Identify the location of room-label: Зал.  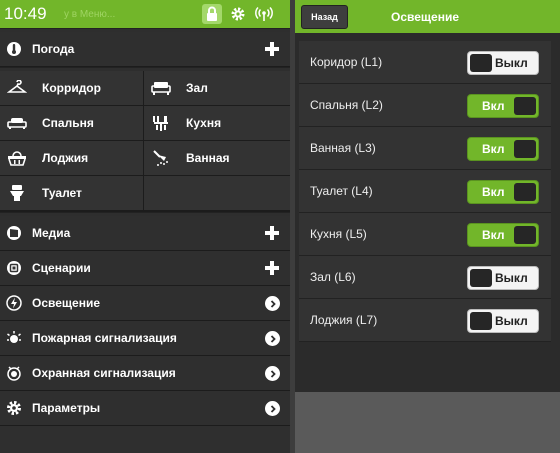
(197, 88).